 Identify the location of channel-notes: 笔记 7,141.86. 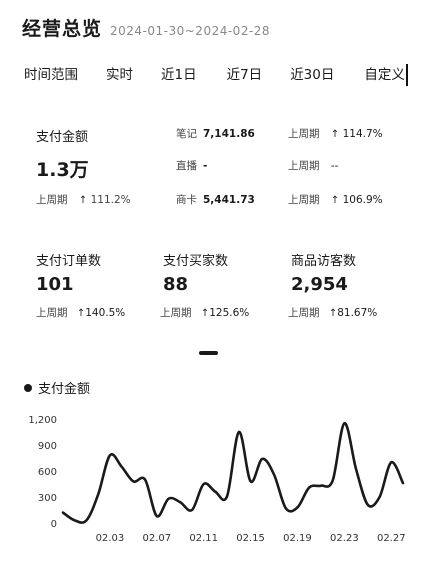
(215, 133).